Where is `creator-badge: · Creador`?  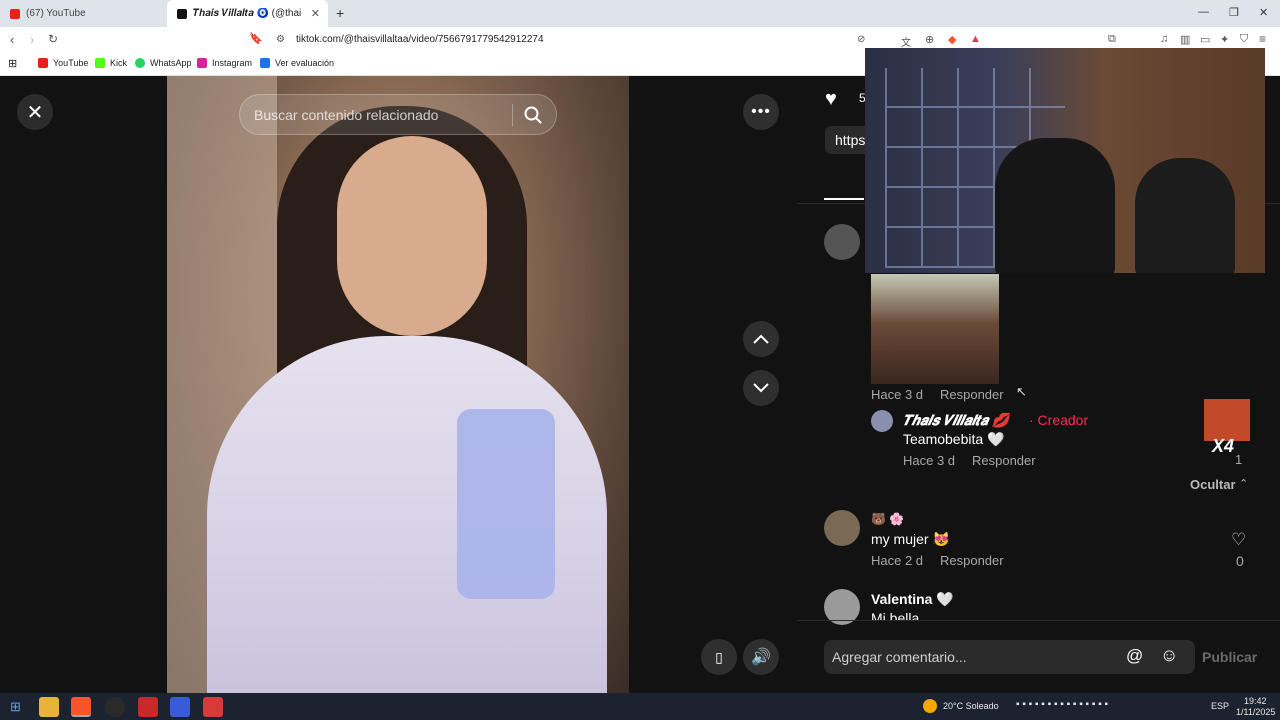 creator-badge: · Creador is located at coordinates (1059, 420).